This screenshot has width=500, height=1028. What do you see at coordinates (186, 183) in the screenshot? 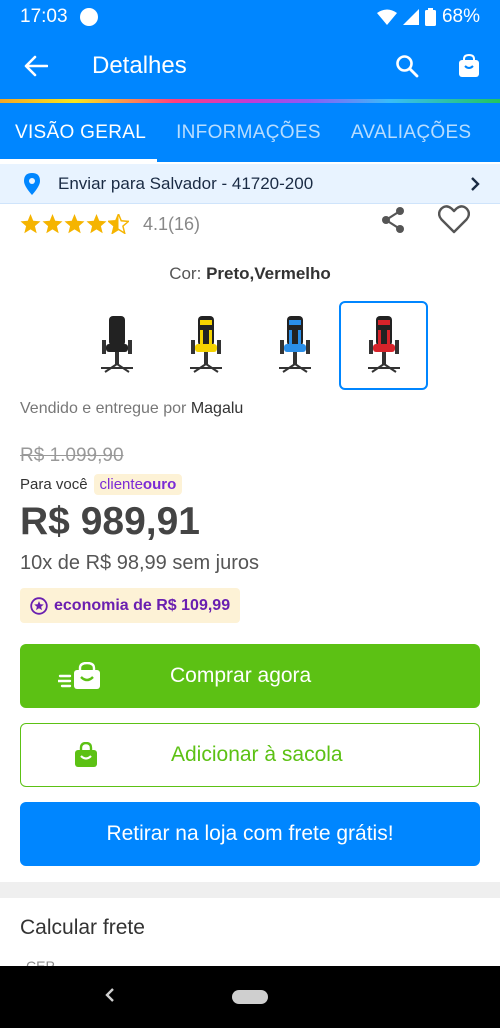
I see `shipping-address-text: Enviar para Salvador - 41720-200` at bounding box center [186, 183].